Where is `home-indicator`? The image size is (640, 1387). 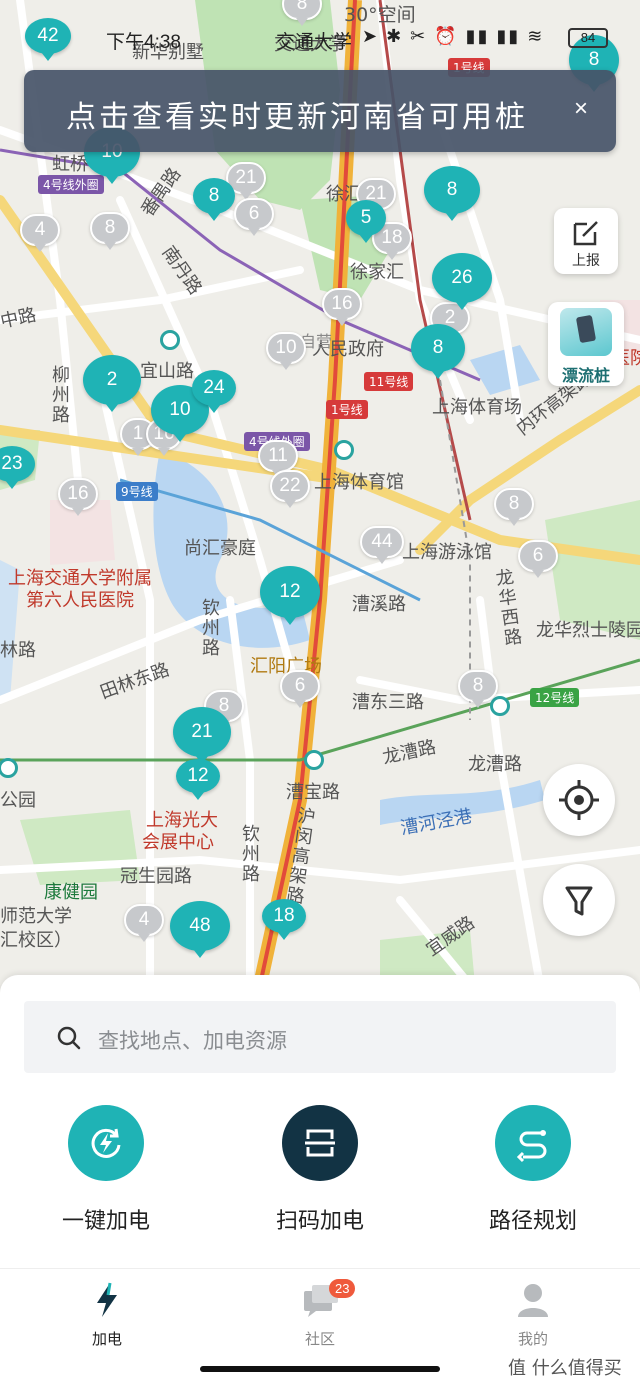
home-indicator is located at coordinates (320, 1369).